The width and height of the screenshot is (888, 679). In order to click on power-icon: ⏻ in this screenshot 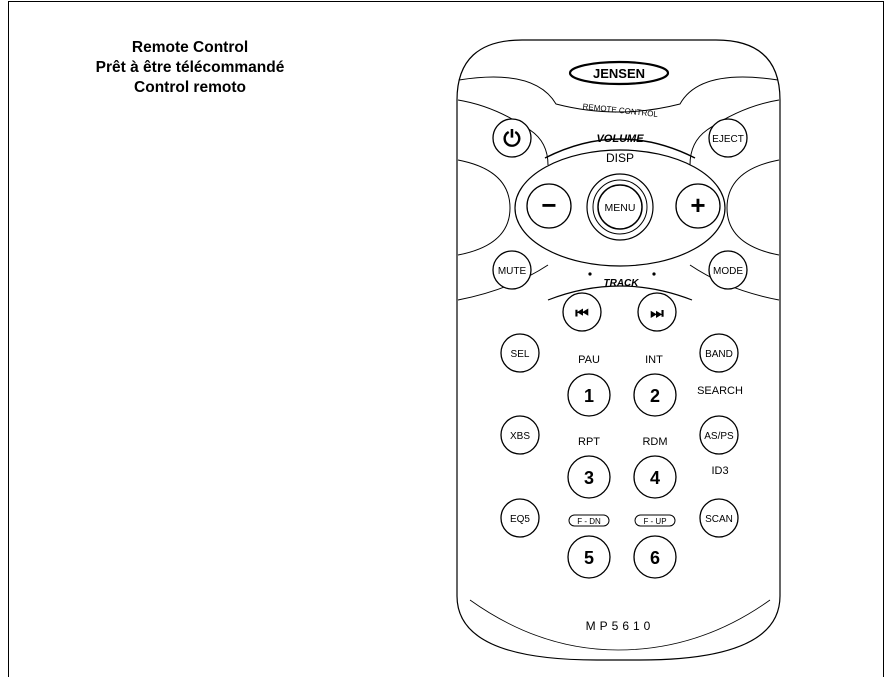, I will do `click(512, 138)`.